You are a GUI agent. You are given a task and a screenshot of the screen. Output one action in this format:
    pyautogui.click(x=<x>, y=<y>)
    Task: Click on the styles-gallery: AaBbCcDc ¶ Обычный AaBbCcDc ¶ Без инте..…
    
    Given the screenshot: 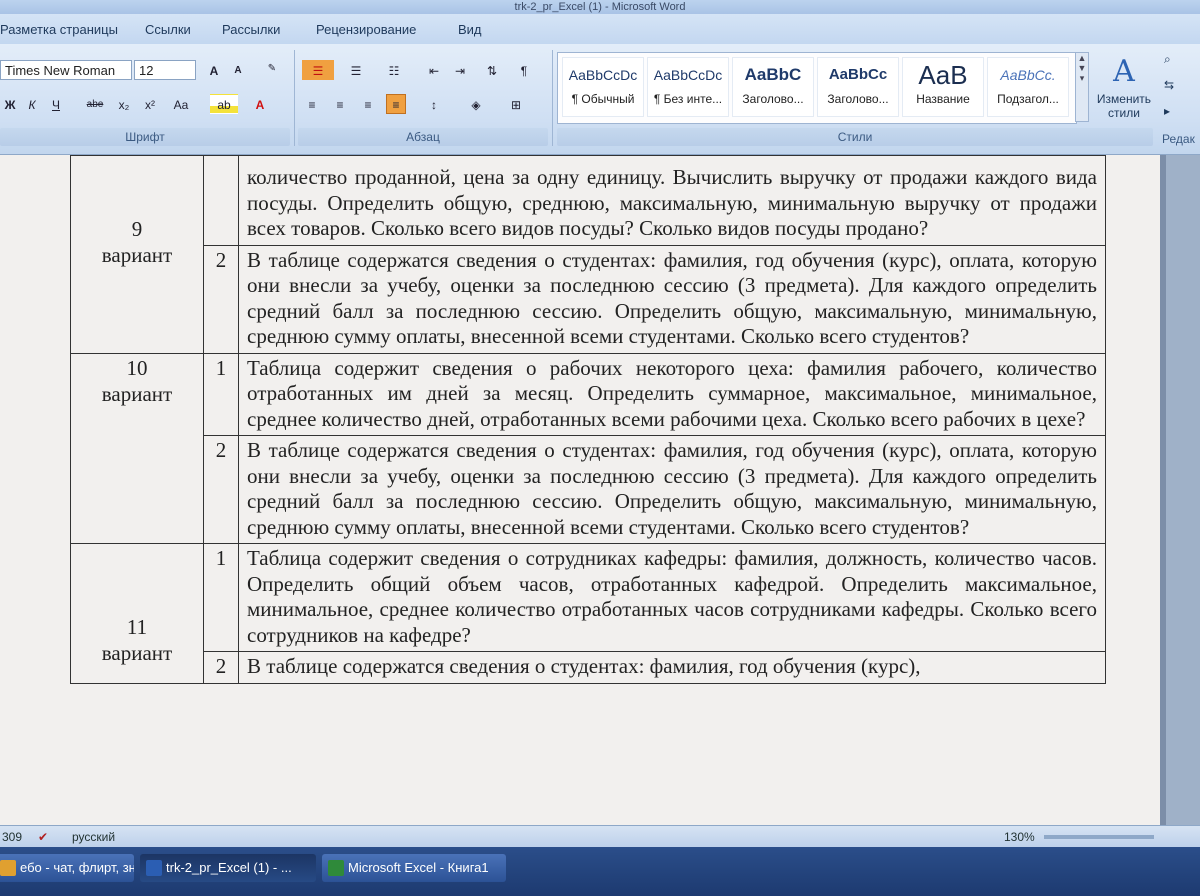 What is the action you would take?
    pyautogui.click(x=817, y=88)
    